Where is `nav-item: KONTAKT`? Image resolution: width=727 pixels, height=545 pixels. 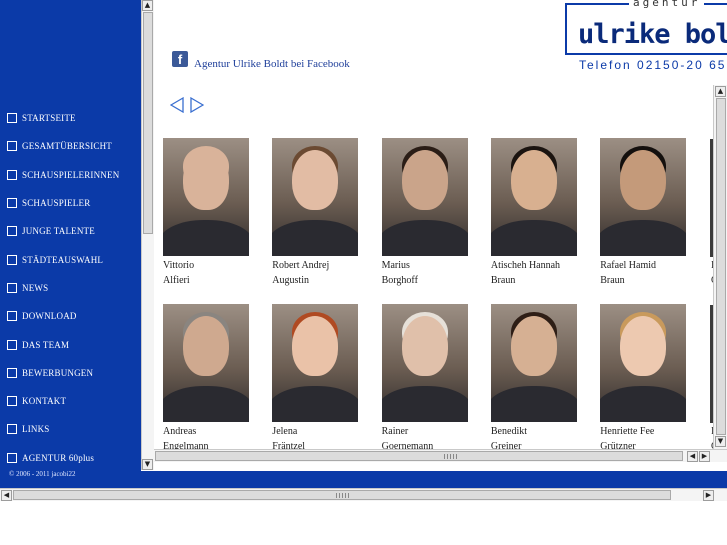
nav-item: KONTAKT is located at coordinates (70, 401).